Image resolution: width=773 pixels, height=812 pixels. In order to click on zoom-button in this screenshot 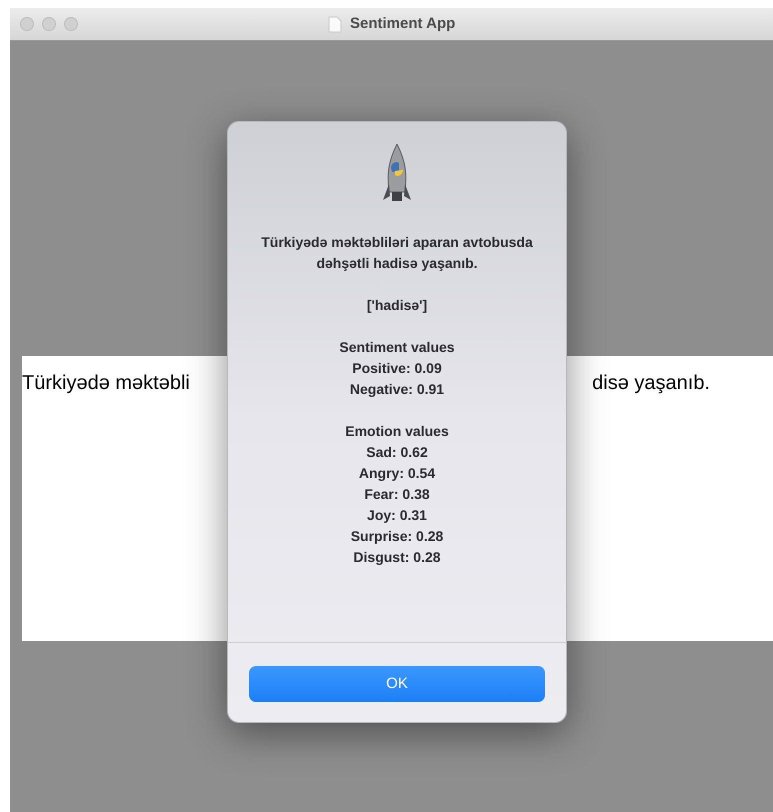, I will do `click(71, 24)`.